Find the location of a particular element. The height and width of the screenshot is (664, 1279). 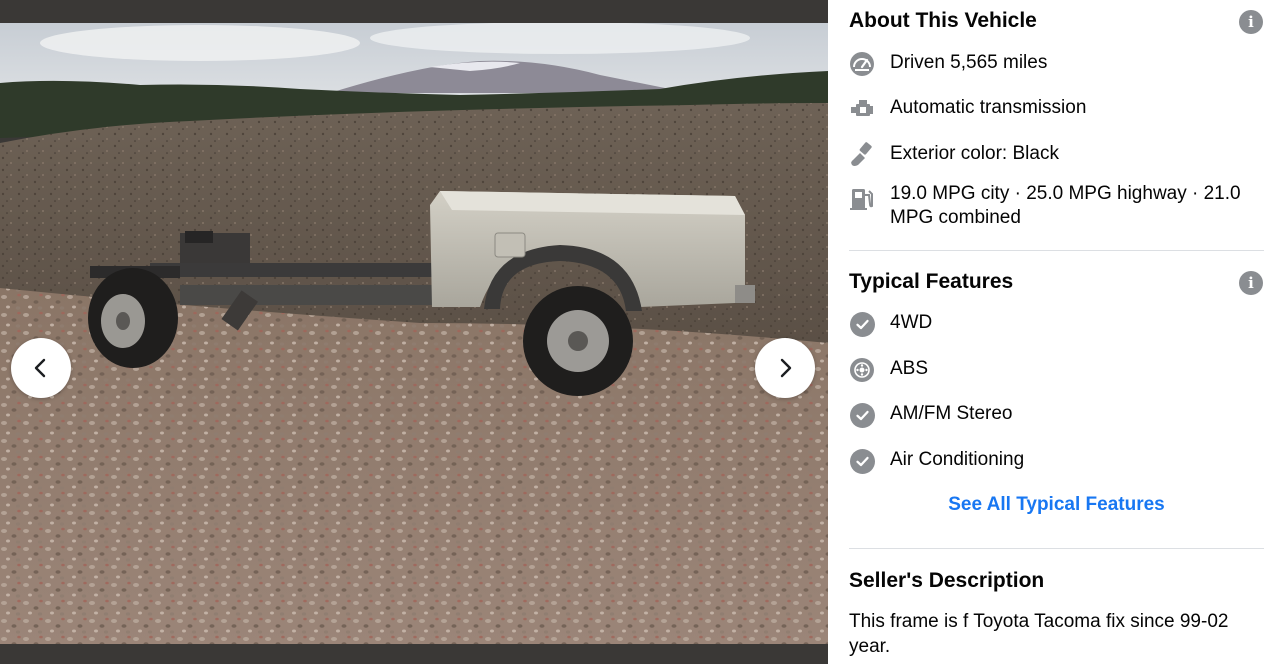

paint-brush-icon is located at coordinates (862, 155).